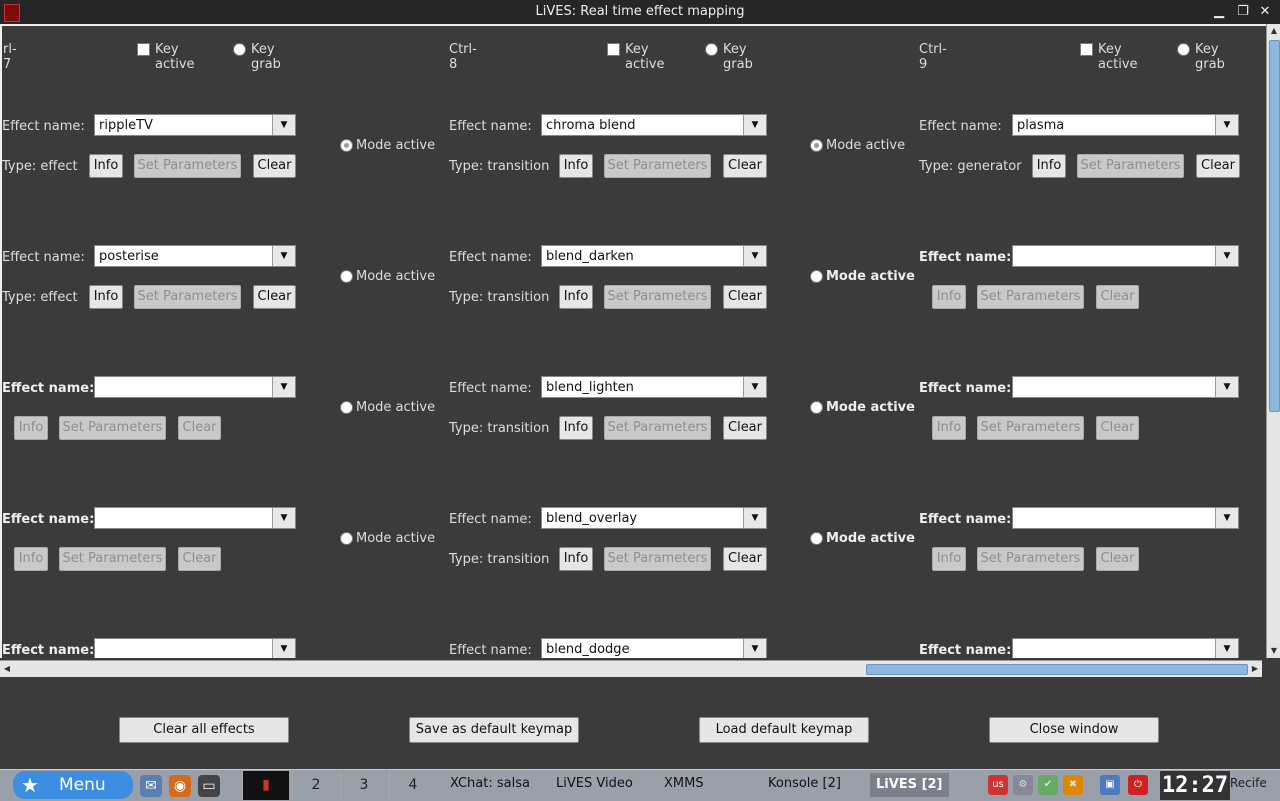 This screenshot has height=801, width=1280. I want to click on minimize-button: ▁, so click(1219, 12).